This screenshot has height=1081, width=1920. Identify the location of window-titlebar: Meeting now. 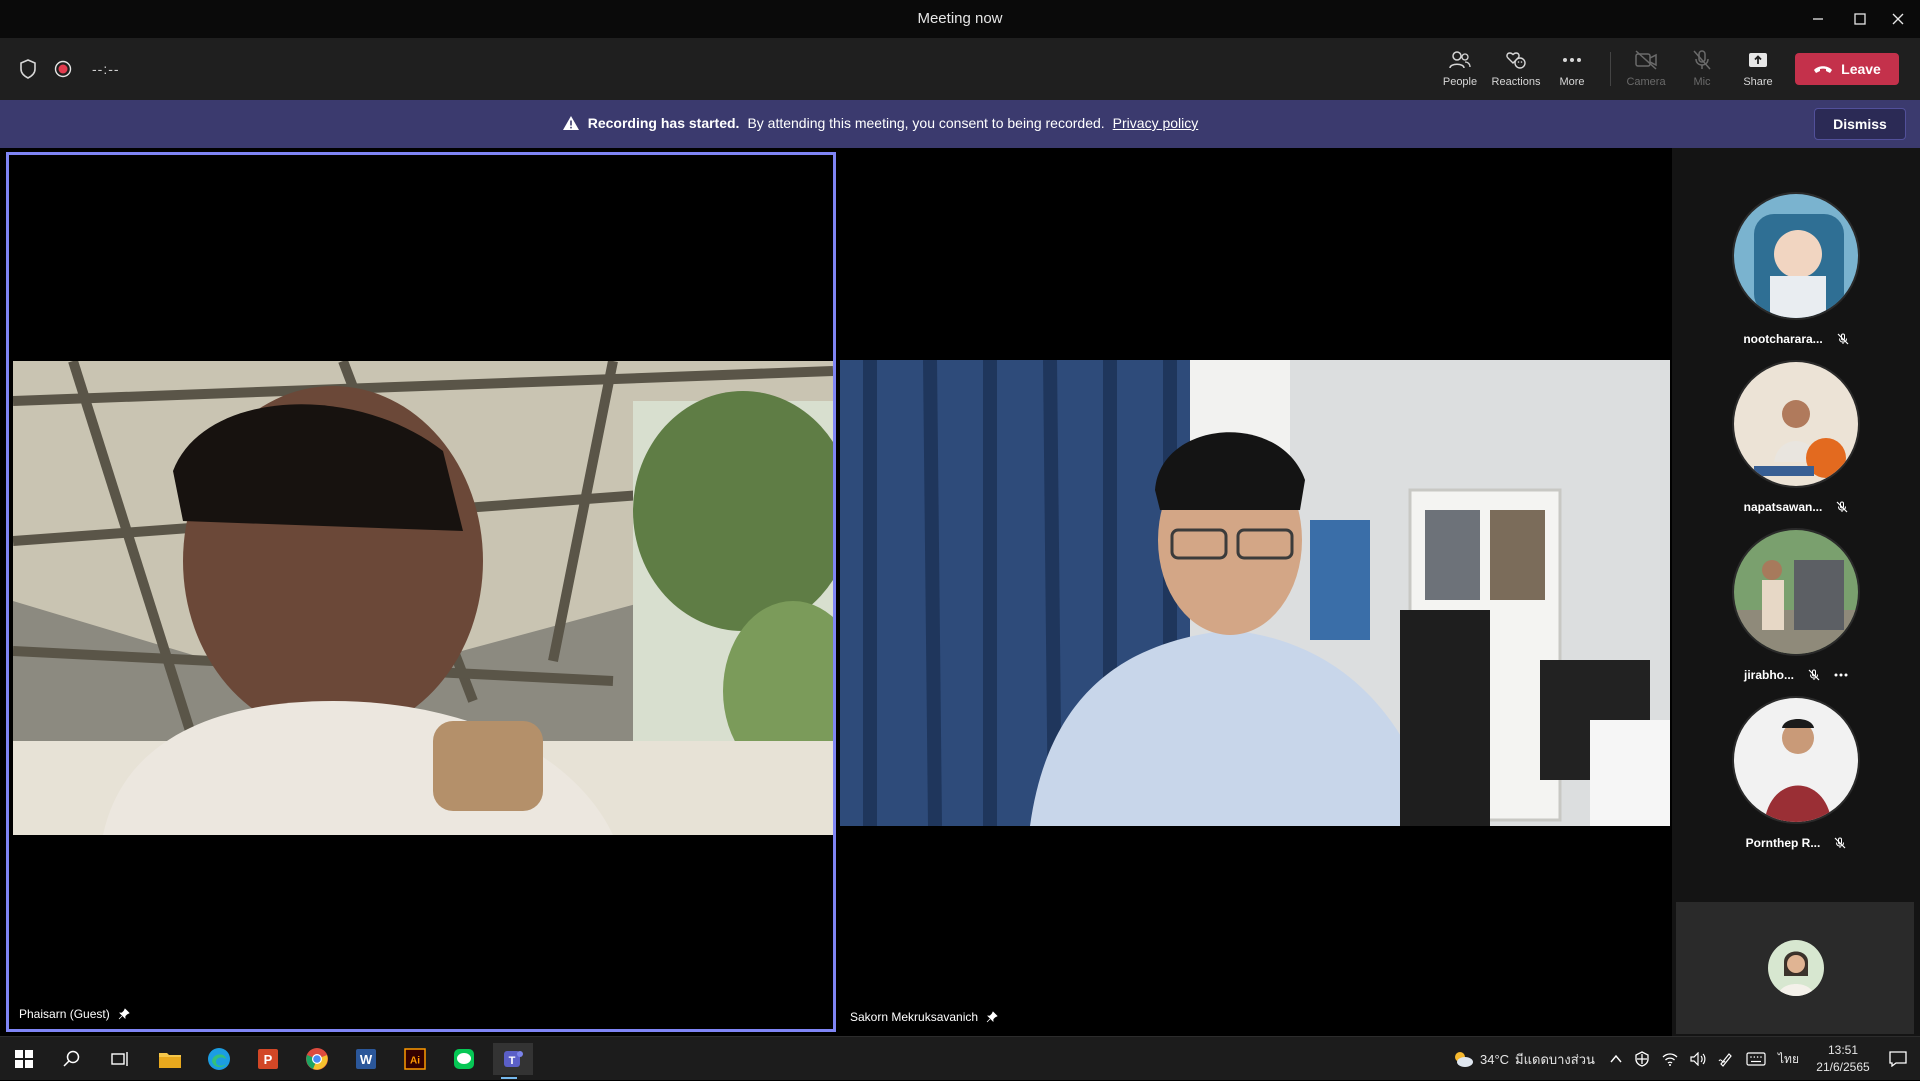
(960, 19).